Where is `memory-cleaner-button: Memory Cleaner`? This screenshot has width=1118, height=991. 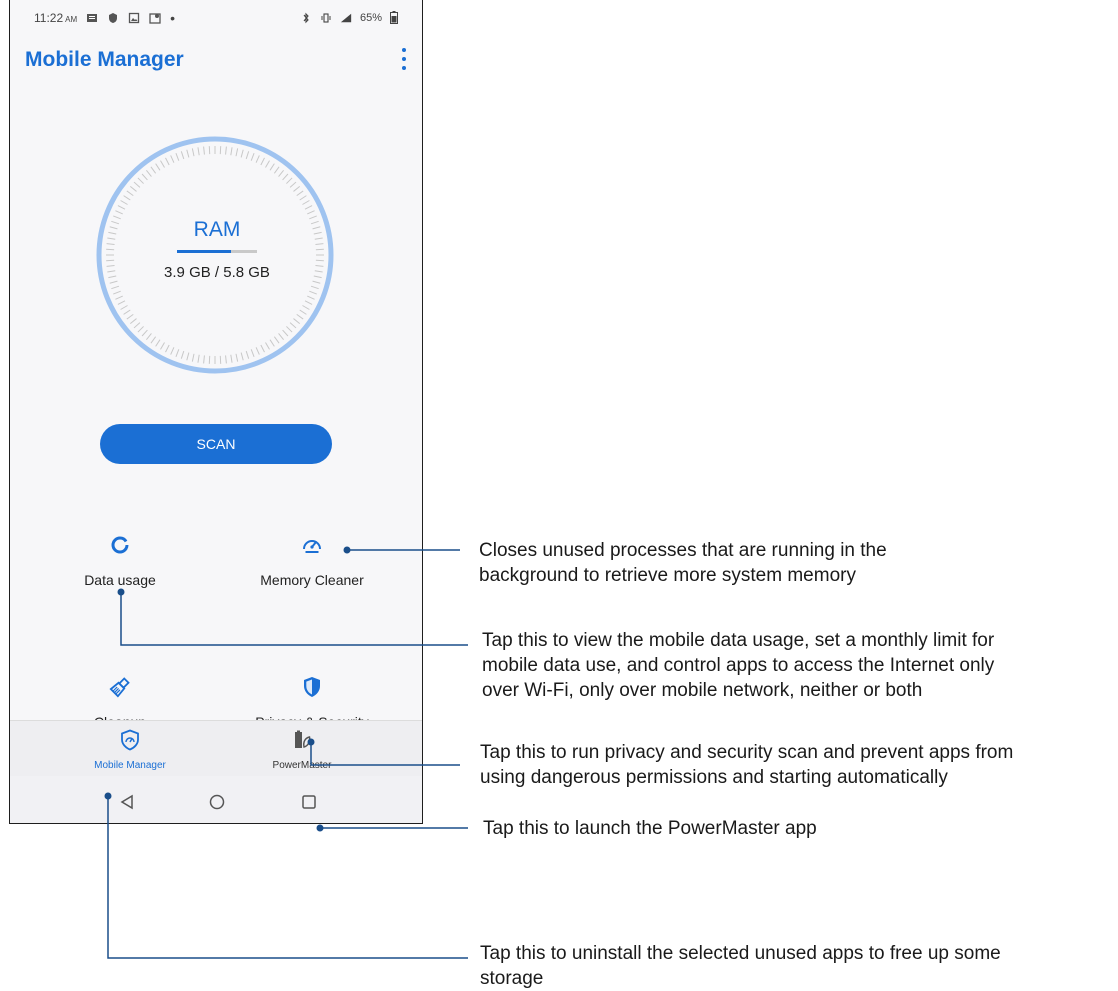
memory-cleaner-button: Memory Cleaner is located at coordinates (312, 560).